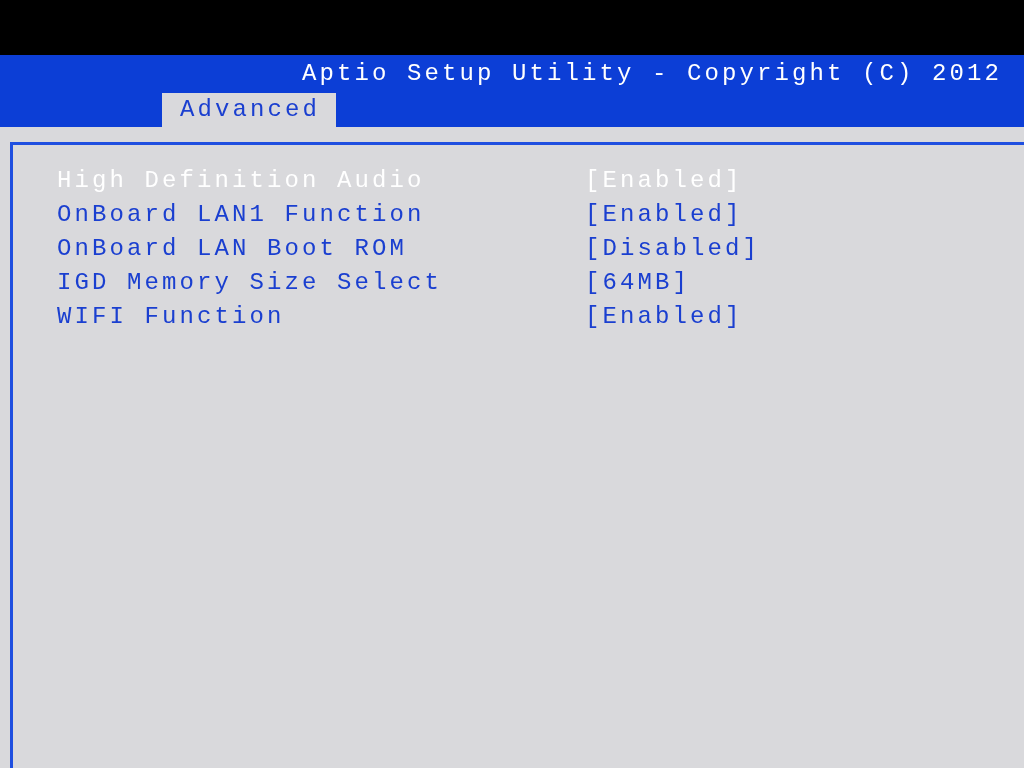  What do you see at coordinates (637, 282) in the screenshot?
I see `setting-value: [64MB]` at bounding box center [637, 282].